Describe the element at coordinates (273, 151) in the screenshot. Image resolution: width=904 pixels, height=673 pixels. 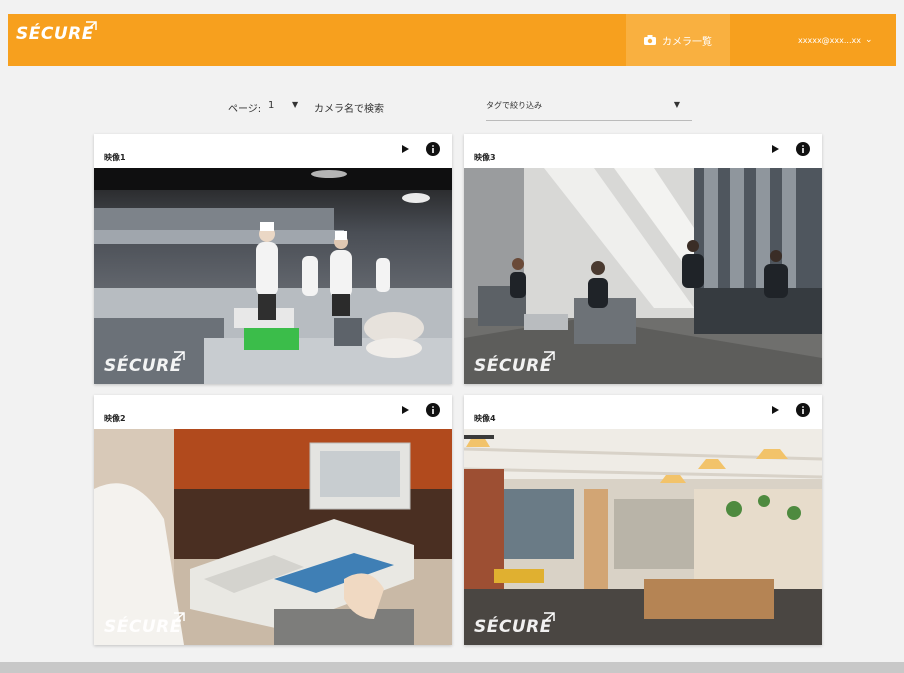
I see `camera-card-header: 映像1` at that location.